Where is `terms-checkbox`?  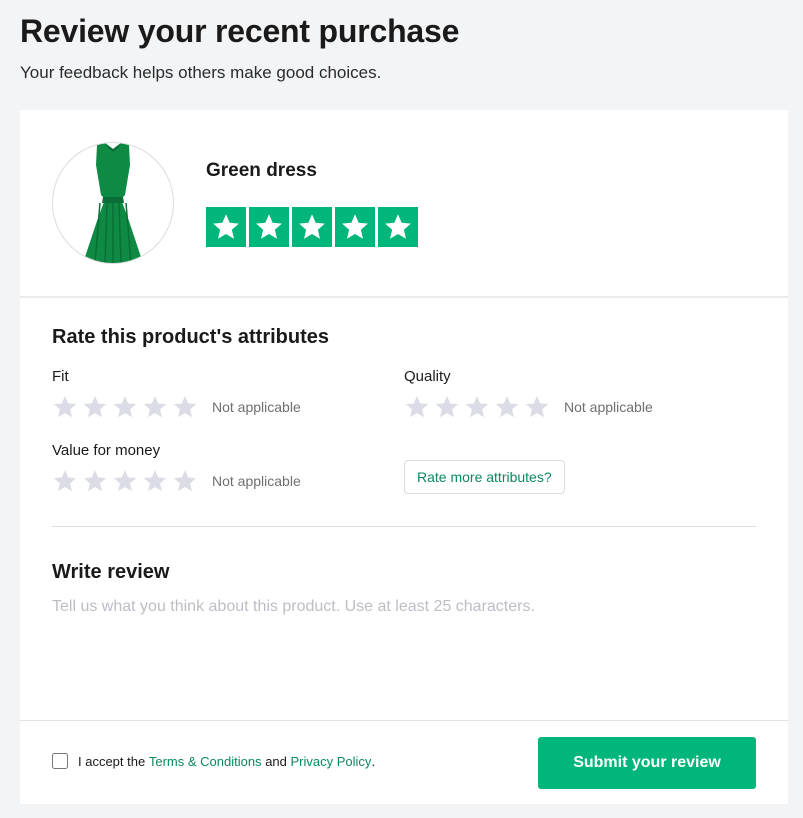 terms-checkbox is located at coordinates (60, 761).